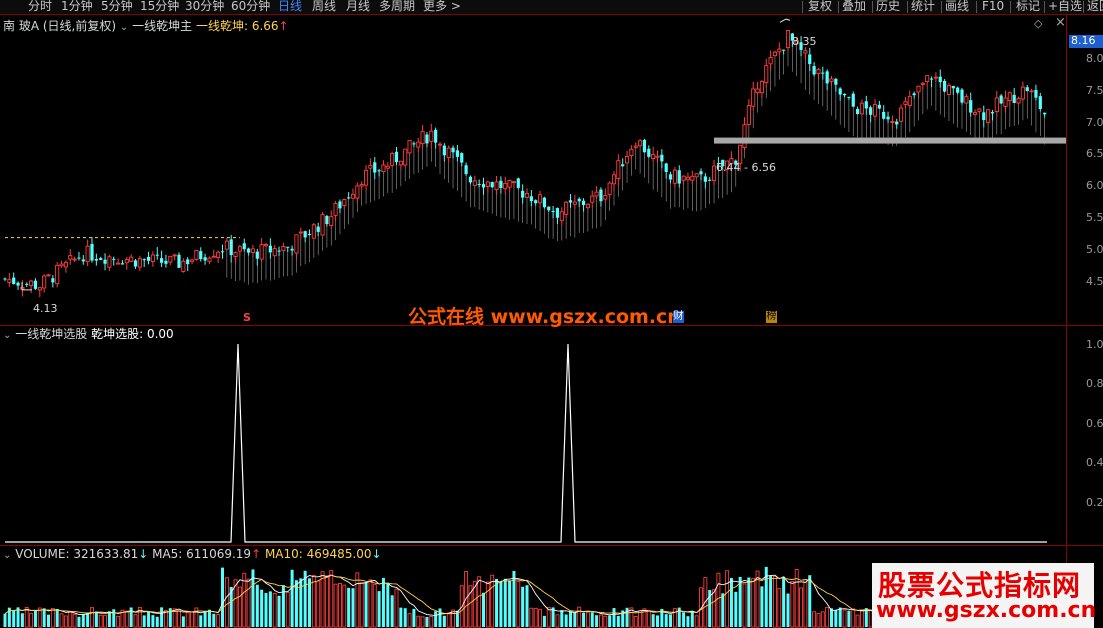  What do you see at coordinates (957, 6) in the screenshot?
I see `draw-line-button: 画线` at bounding box center [957, 6].